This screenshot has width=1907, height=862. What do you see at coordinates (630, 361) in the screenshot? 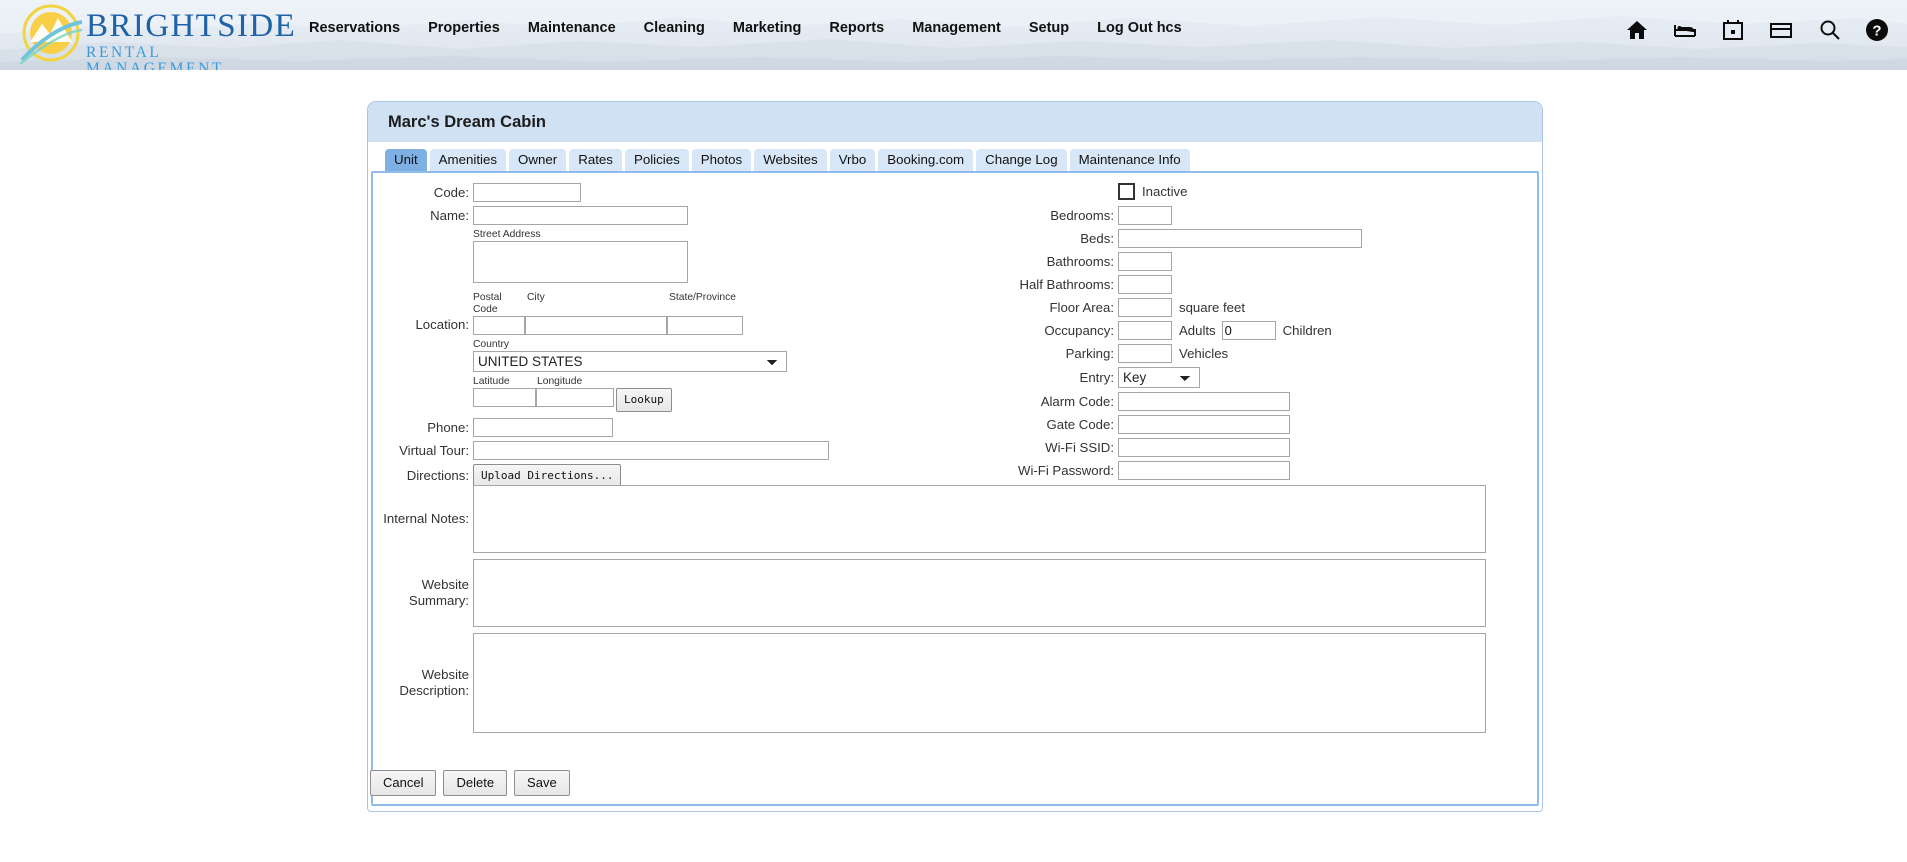
I see `country-select: UNITED STATES` at bounding box center [630, 361].